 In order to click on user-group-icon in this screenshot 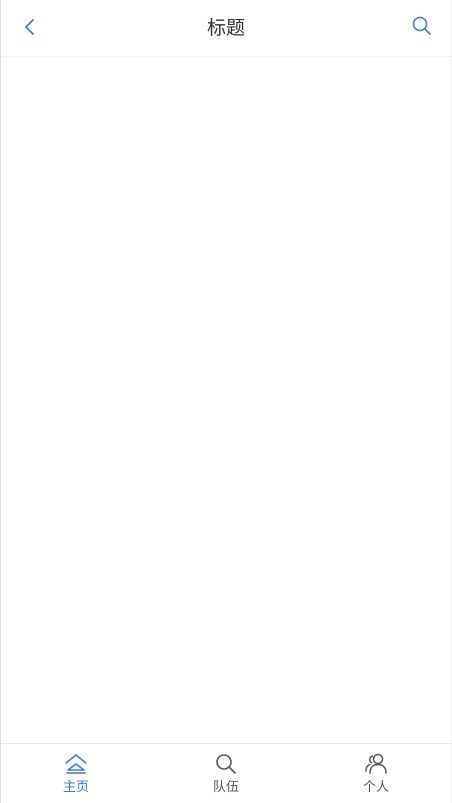, I will do `click(376, 764)`.